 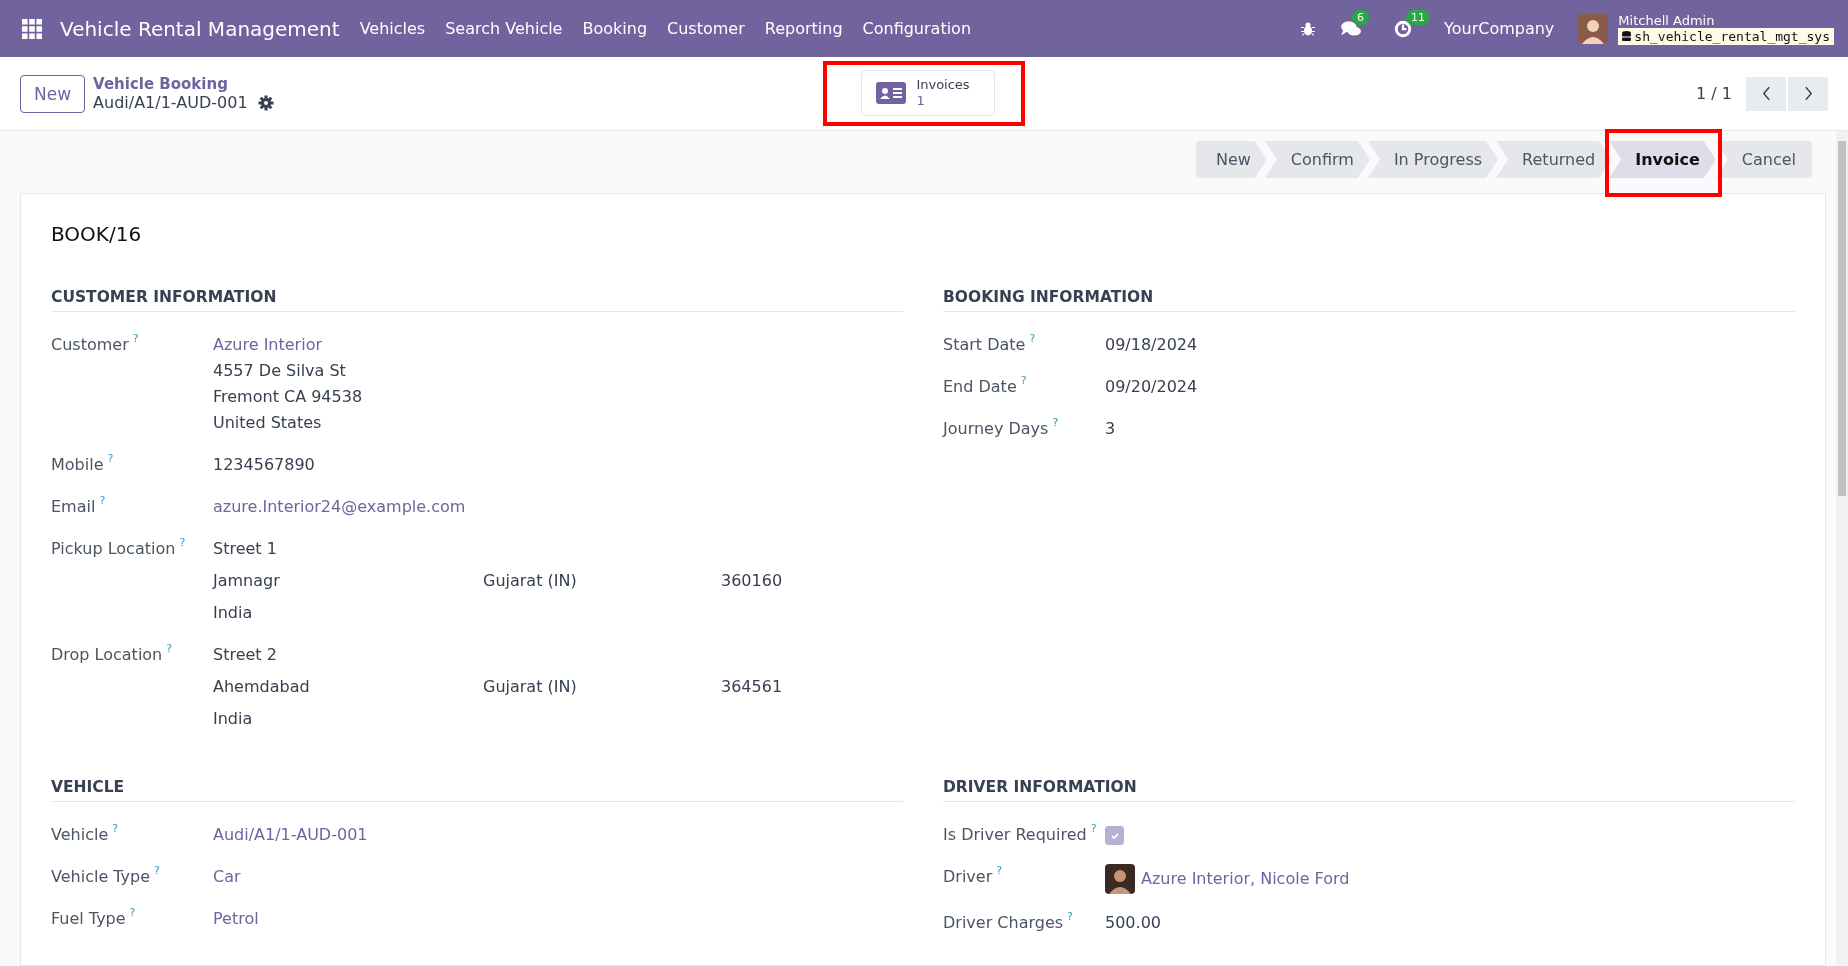 What do you see at coordinates (113, 548) in the screenshot?
I see `field-label: Pickup Location` at bounding box center [113, 548].